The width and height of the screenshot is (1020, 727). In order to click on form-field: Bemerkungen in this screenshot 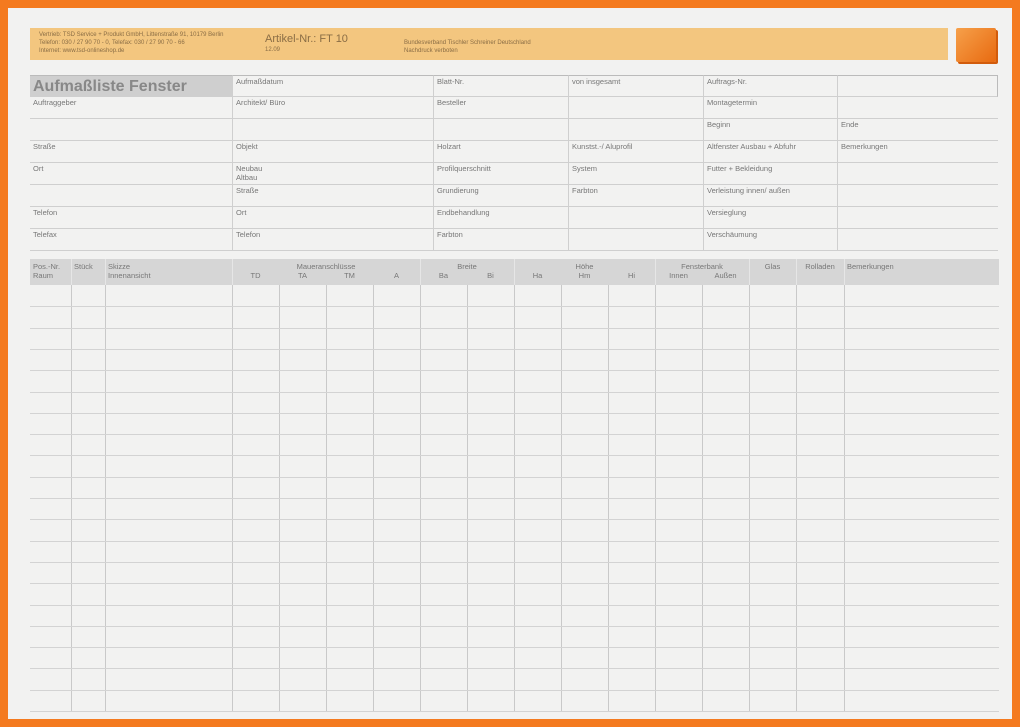, I will do `click(917, 152)`.